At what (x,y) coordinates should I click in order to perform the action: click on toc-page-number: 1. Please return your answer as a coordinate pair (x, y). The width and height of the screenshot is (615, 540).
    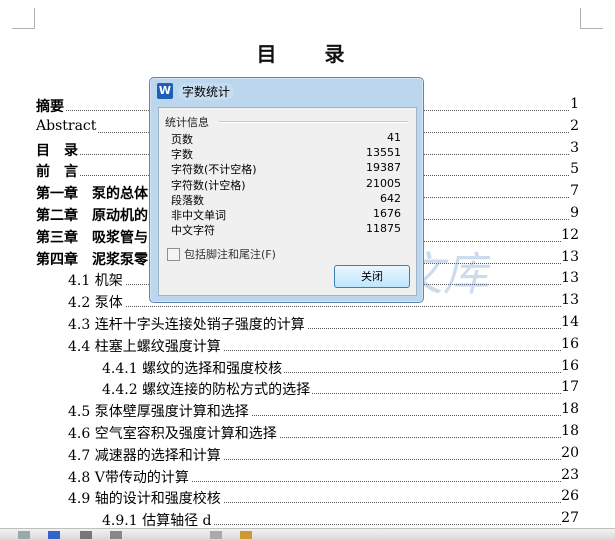
    Looking at the image, I should click on (574, 104).